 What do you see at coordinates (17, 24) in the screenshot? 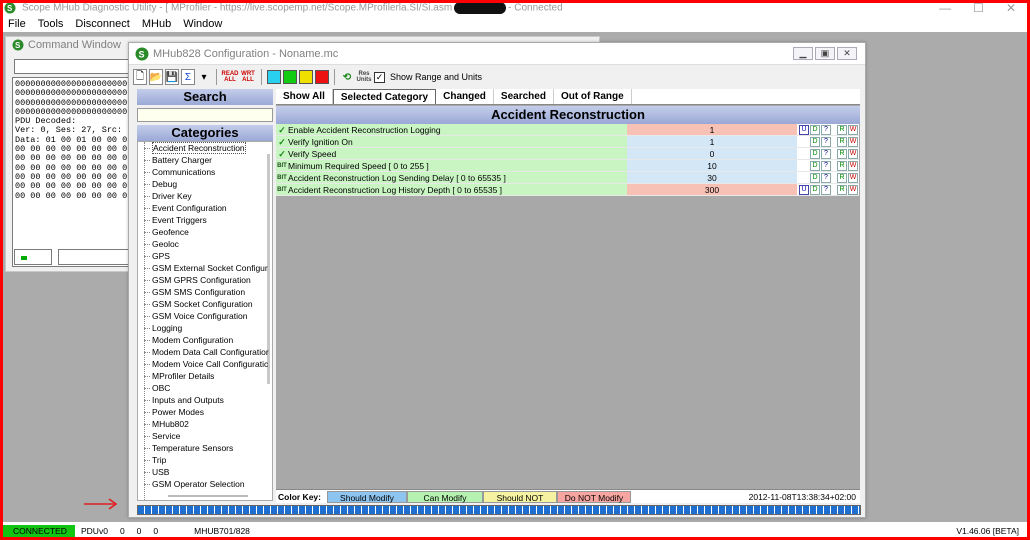
I see `menu-file: File` at bounding box center [17, 24].